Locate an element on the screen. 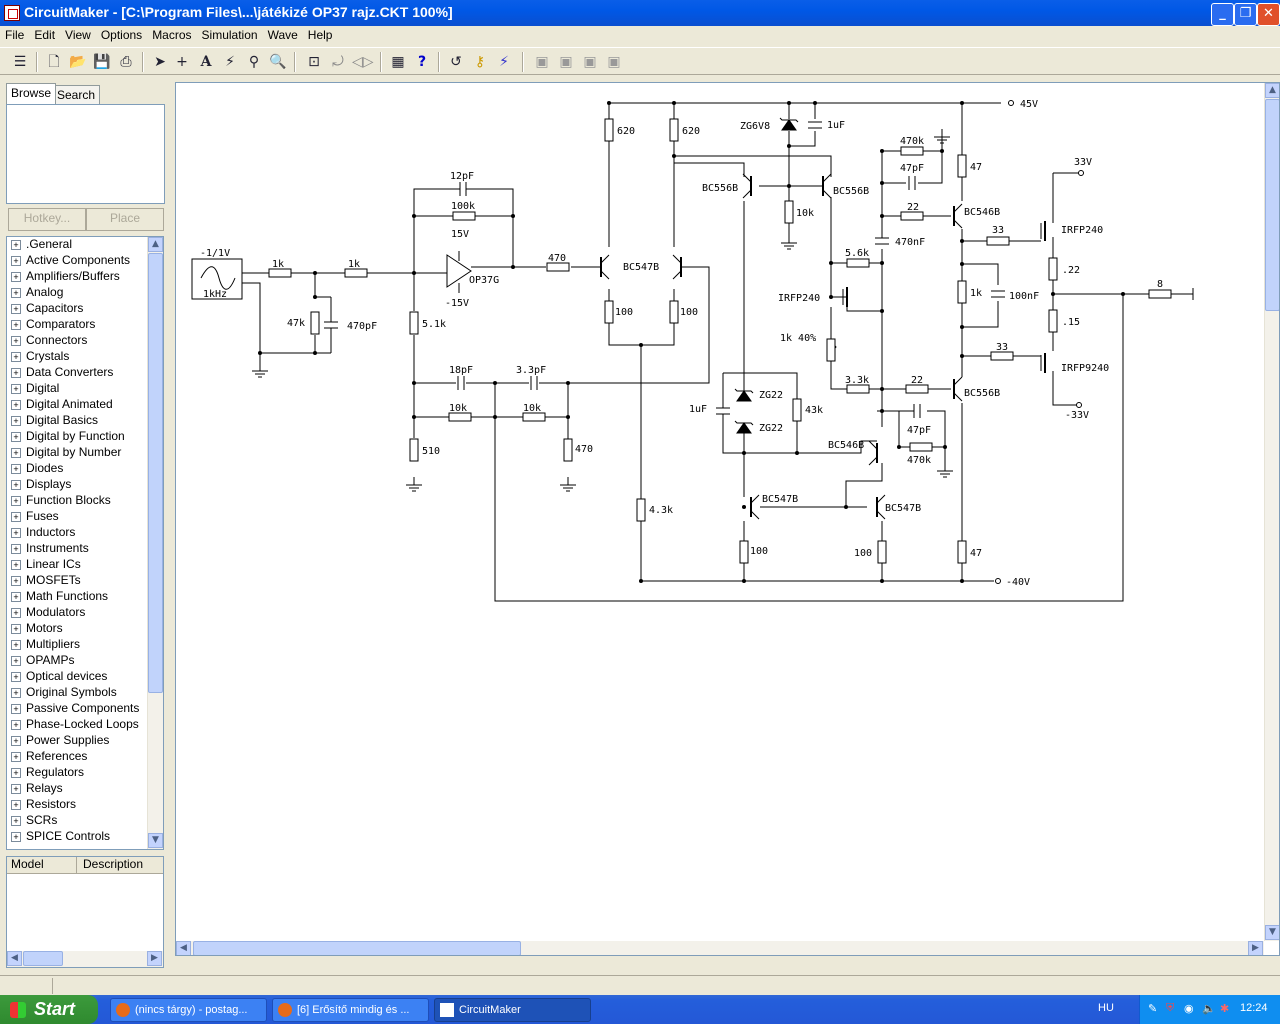  tree-category: + Instruments is located at coordinates (77, 548).